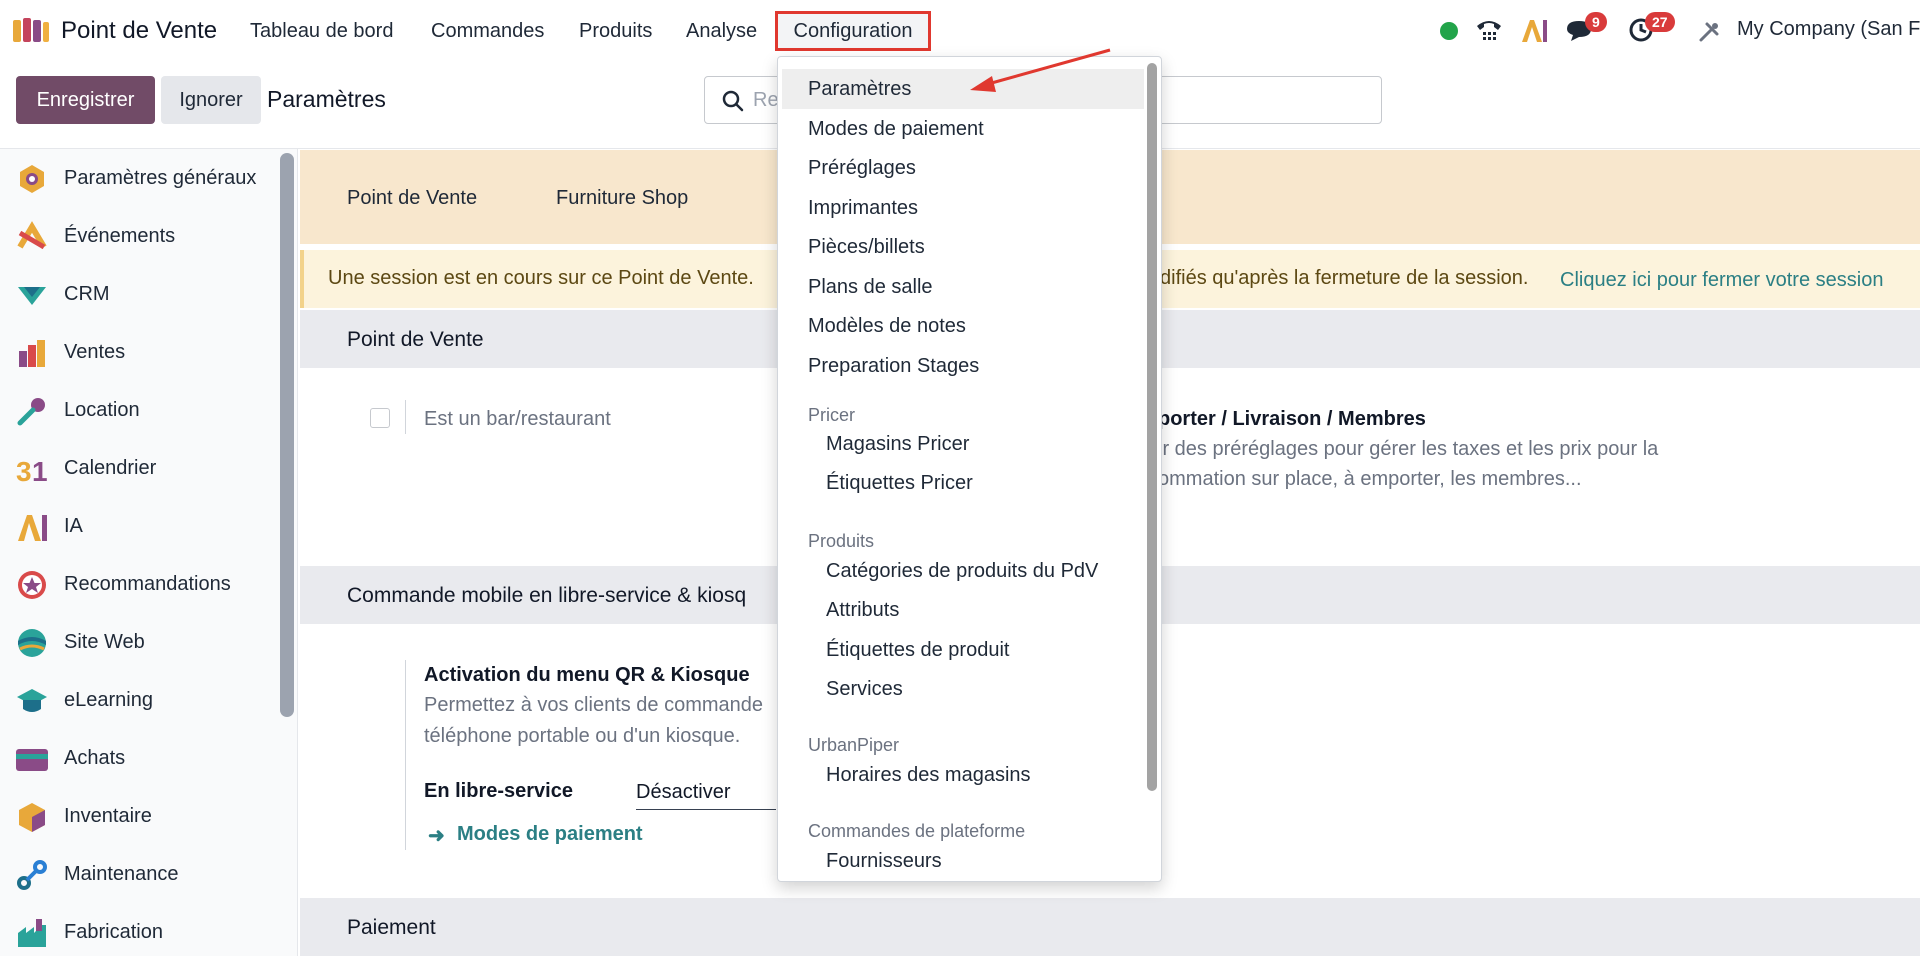 This screenshot has height=956, width=1920. What do you see at coordinates (121, 874) in the screenshot?
I see `sidebar-item-label: Maintenance` at bounding box center [121, 874].